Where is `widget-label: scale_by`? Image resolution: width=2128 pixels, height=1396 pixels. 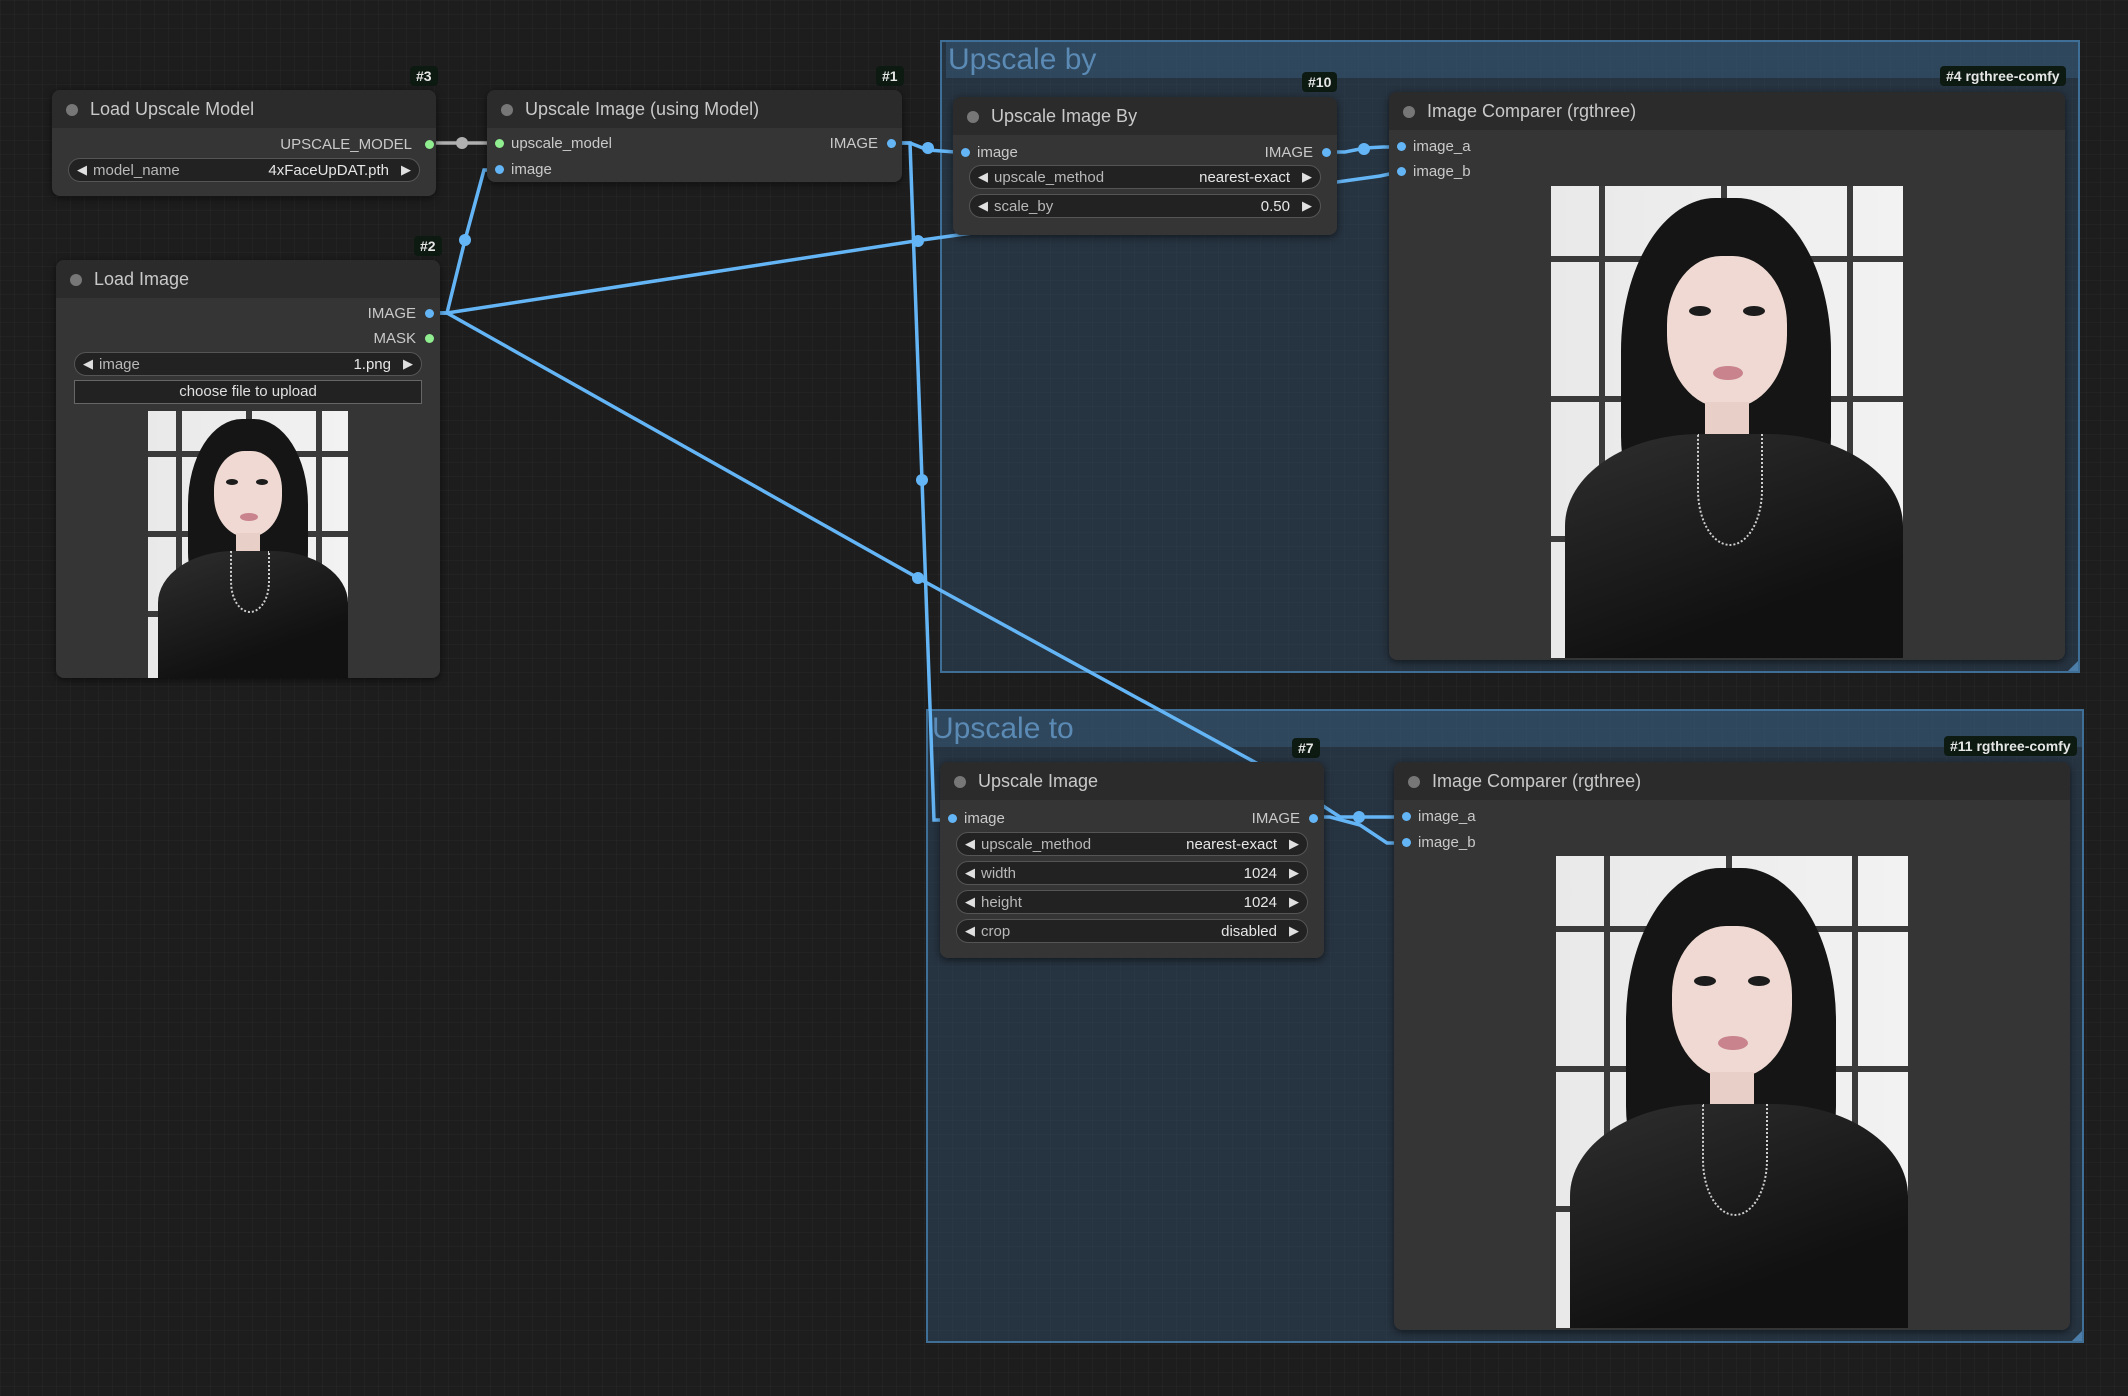 widget-label: scale_by is located at coordinates (1024, 206).